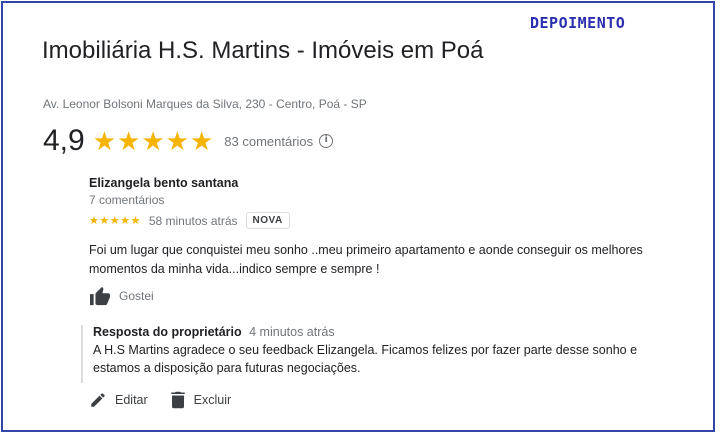 The height and width of the screenshot is (437, 720). Describe the element at coordinates (167, 332) in the screenshot. I see `owner-reply-label: Resposta do proprietário` at that location.